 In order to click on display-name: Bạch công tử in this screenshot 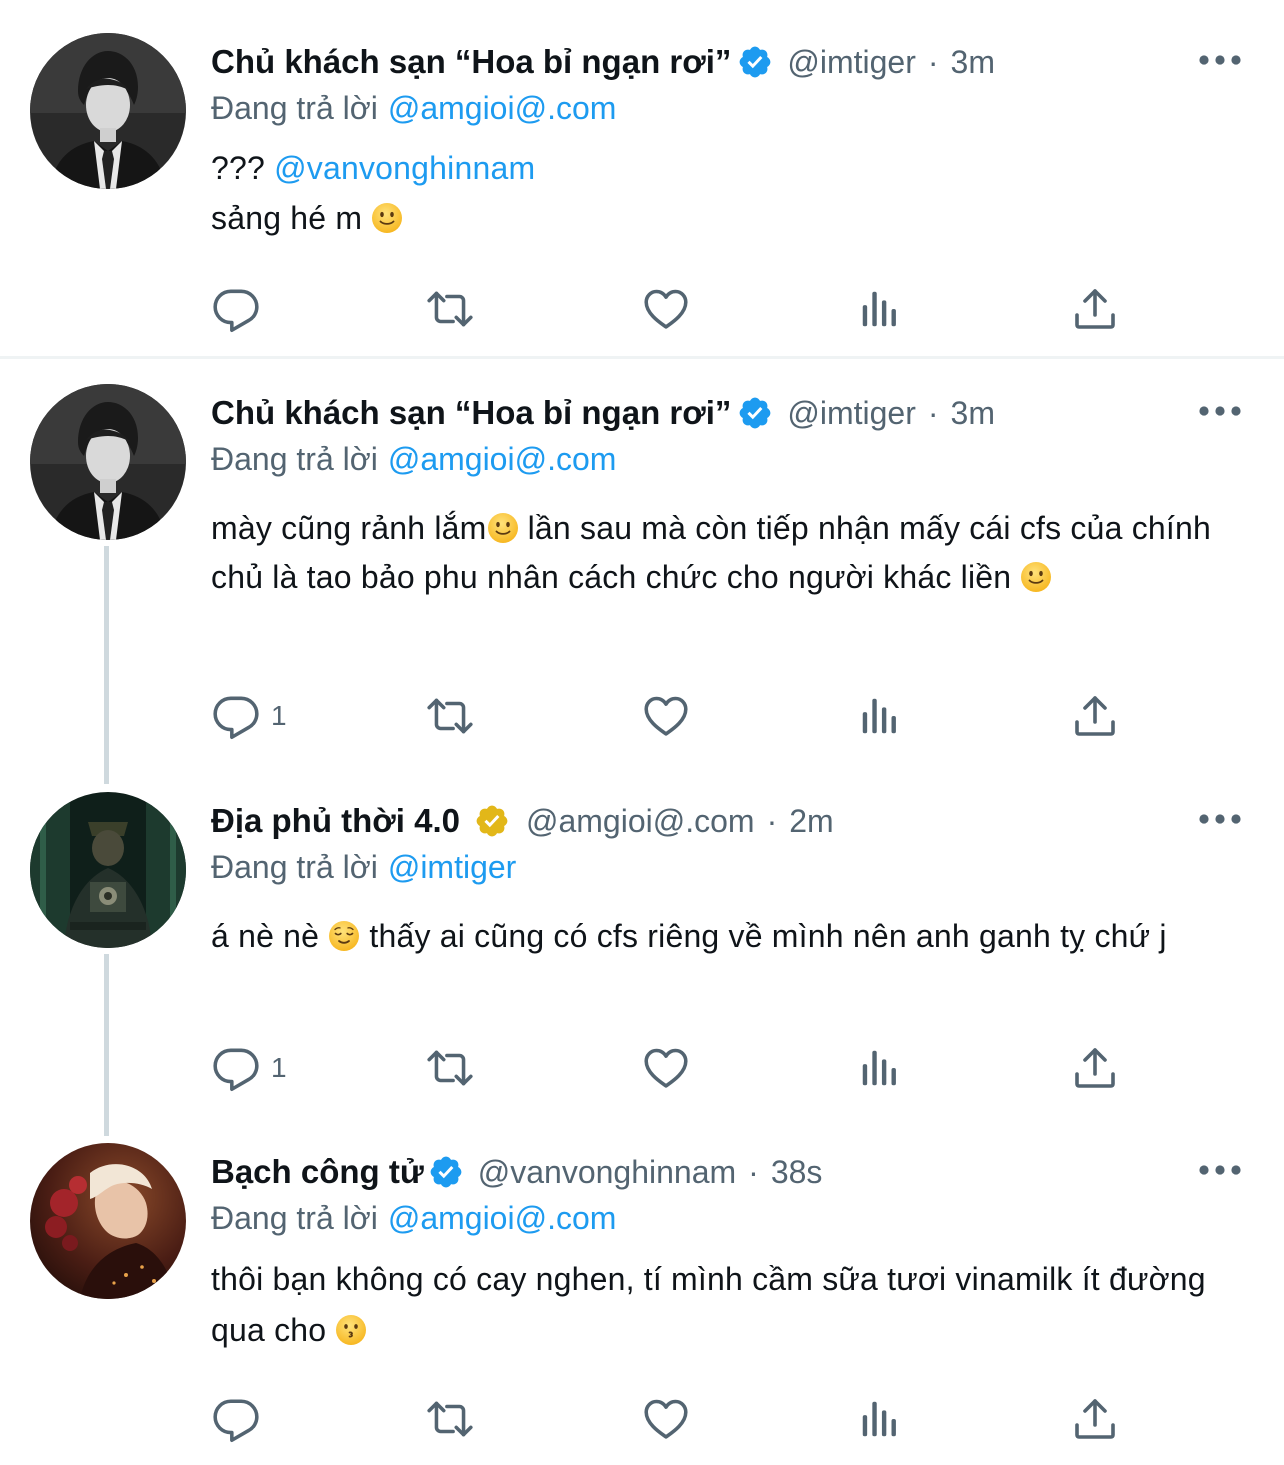, I will do `click(317, 1172)`.